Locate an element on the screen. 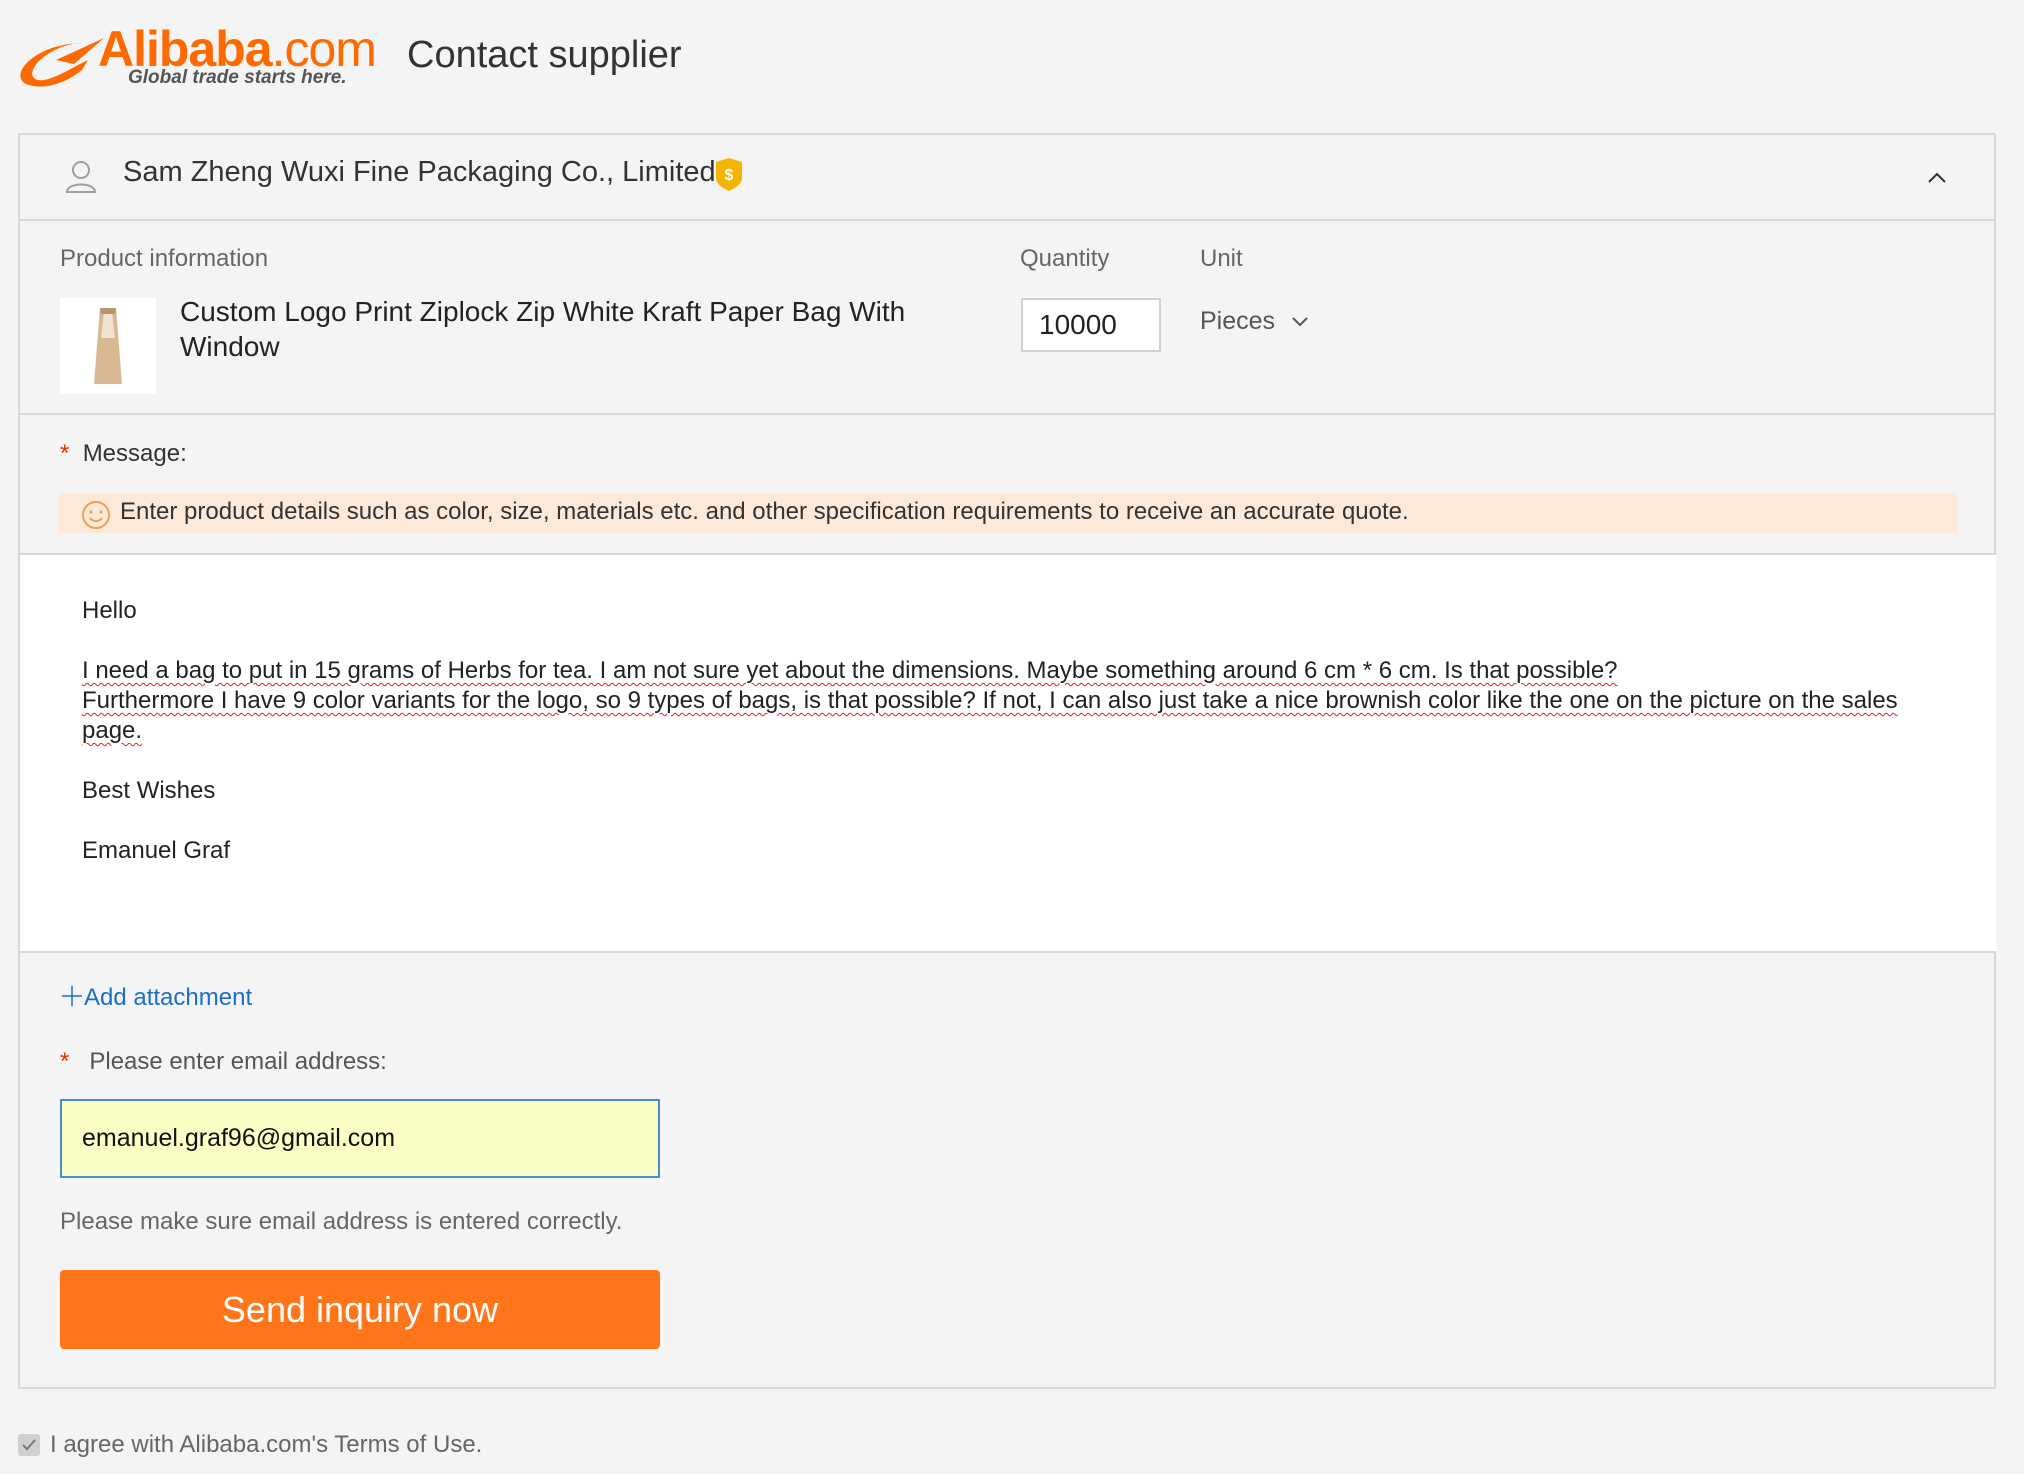  quantity-label: Quantity is located at coordinates (1065, 258).